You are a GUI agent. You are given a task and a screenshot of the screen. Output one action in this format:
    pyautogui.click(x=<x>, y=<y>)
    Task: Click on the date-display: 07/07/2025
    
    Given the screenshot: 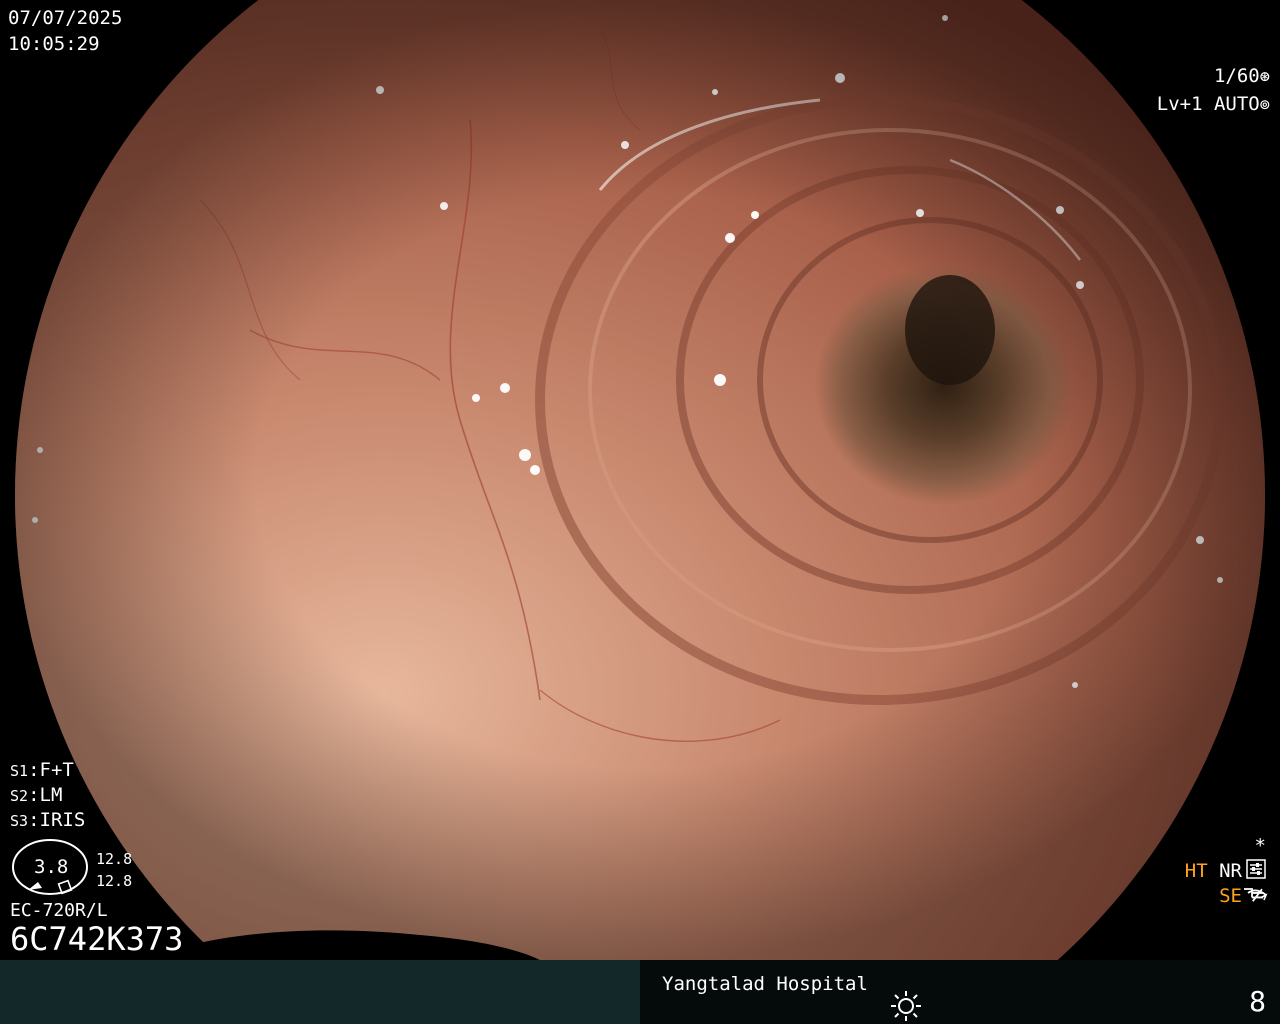 What is the action you would take?
    pyautogui.click(x=65, y=18)
    